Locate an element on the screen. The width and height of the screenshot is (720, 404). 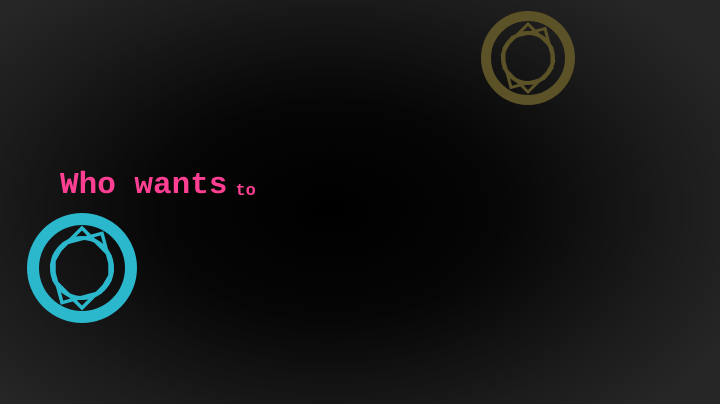
caption-trailing-text: to is located at coordinates (245, 191).